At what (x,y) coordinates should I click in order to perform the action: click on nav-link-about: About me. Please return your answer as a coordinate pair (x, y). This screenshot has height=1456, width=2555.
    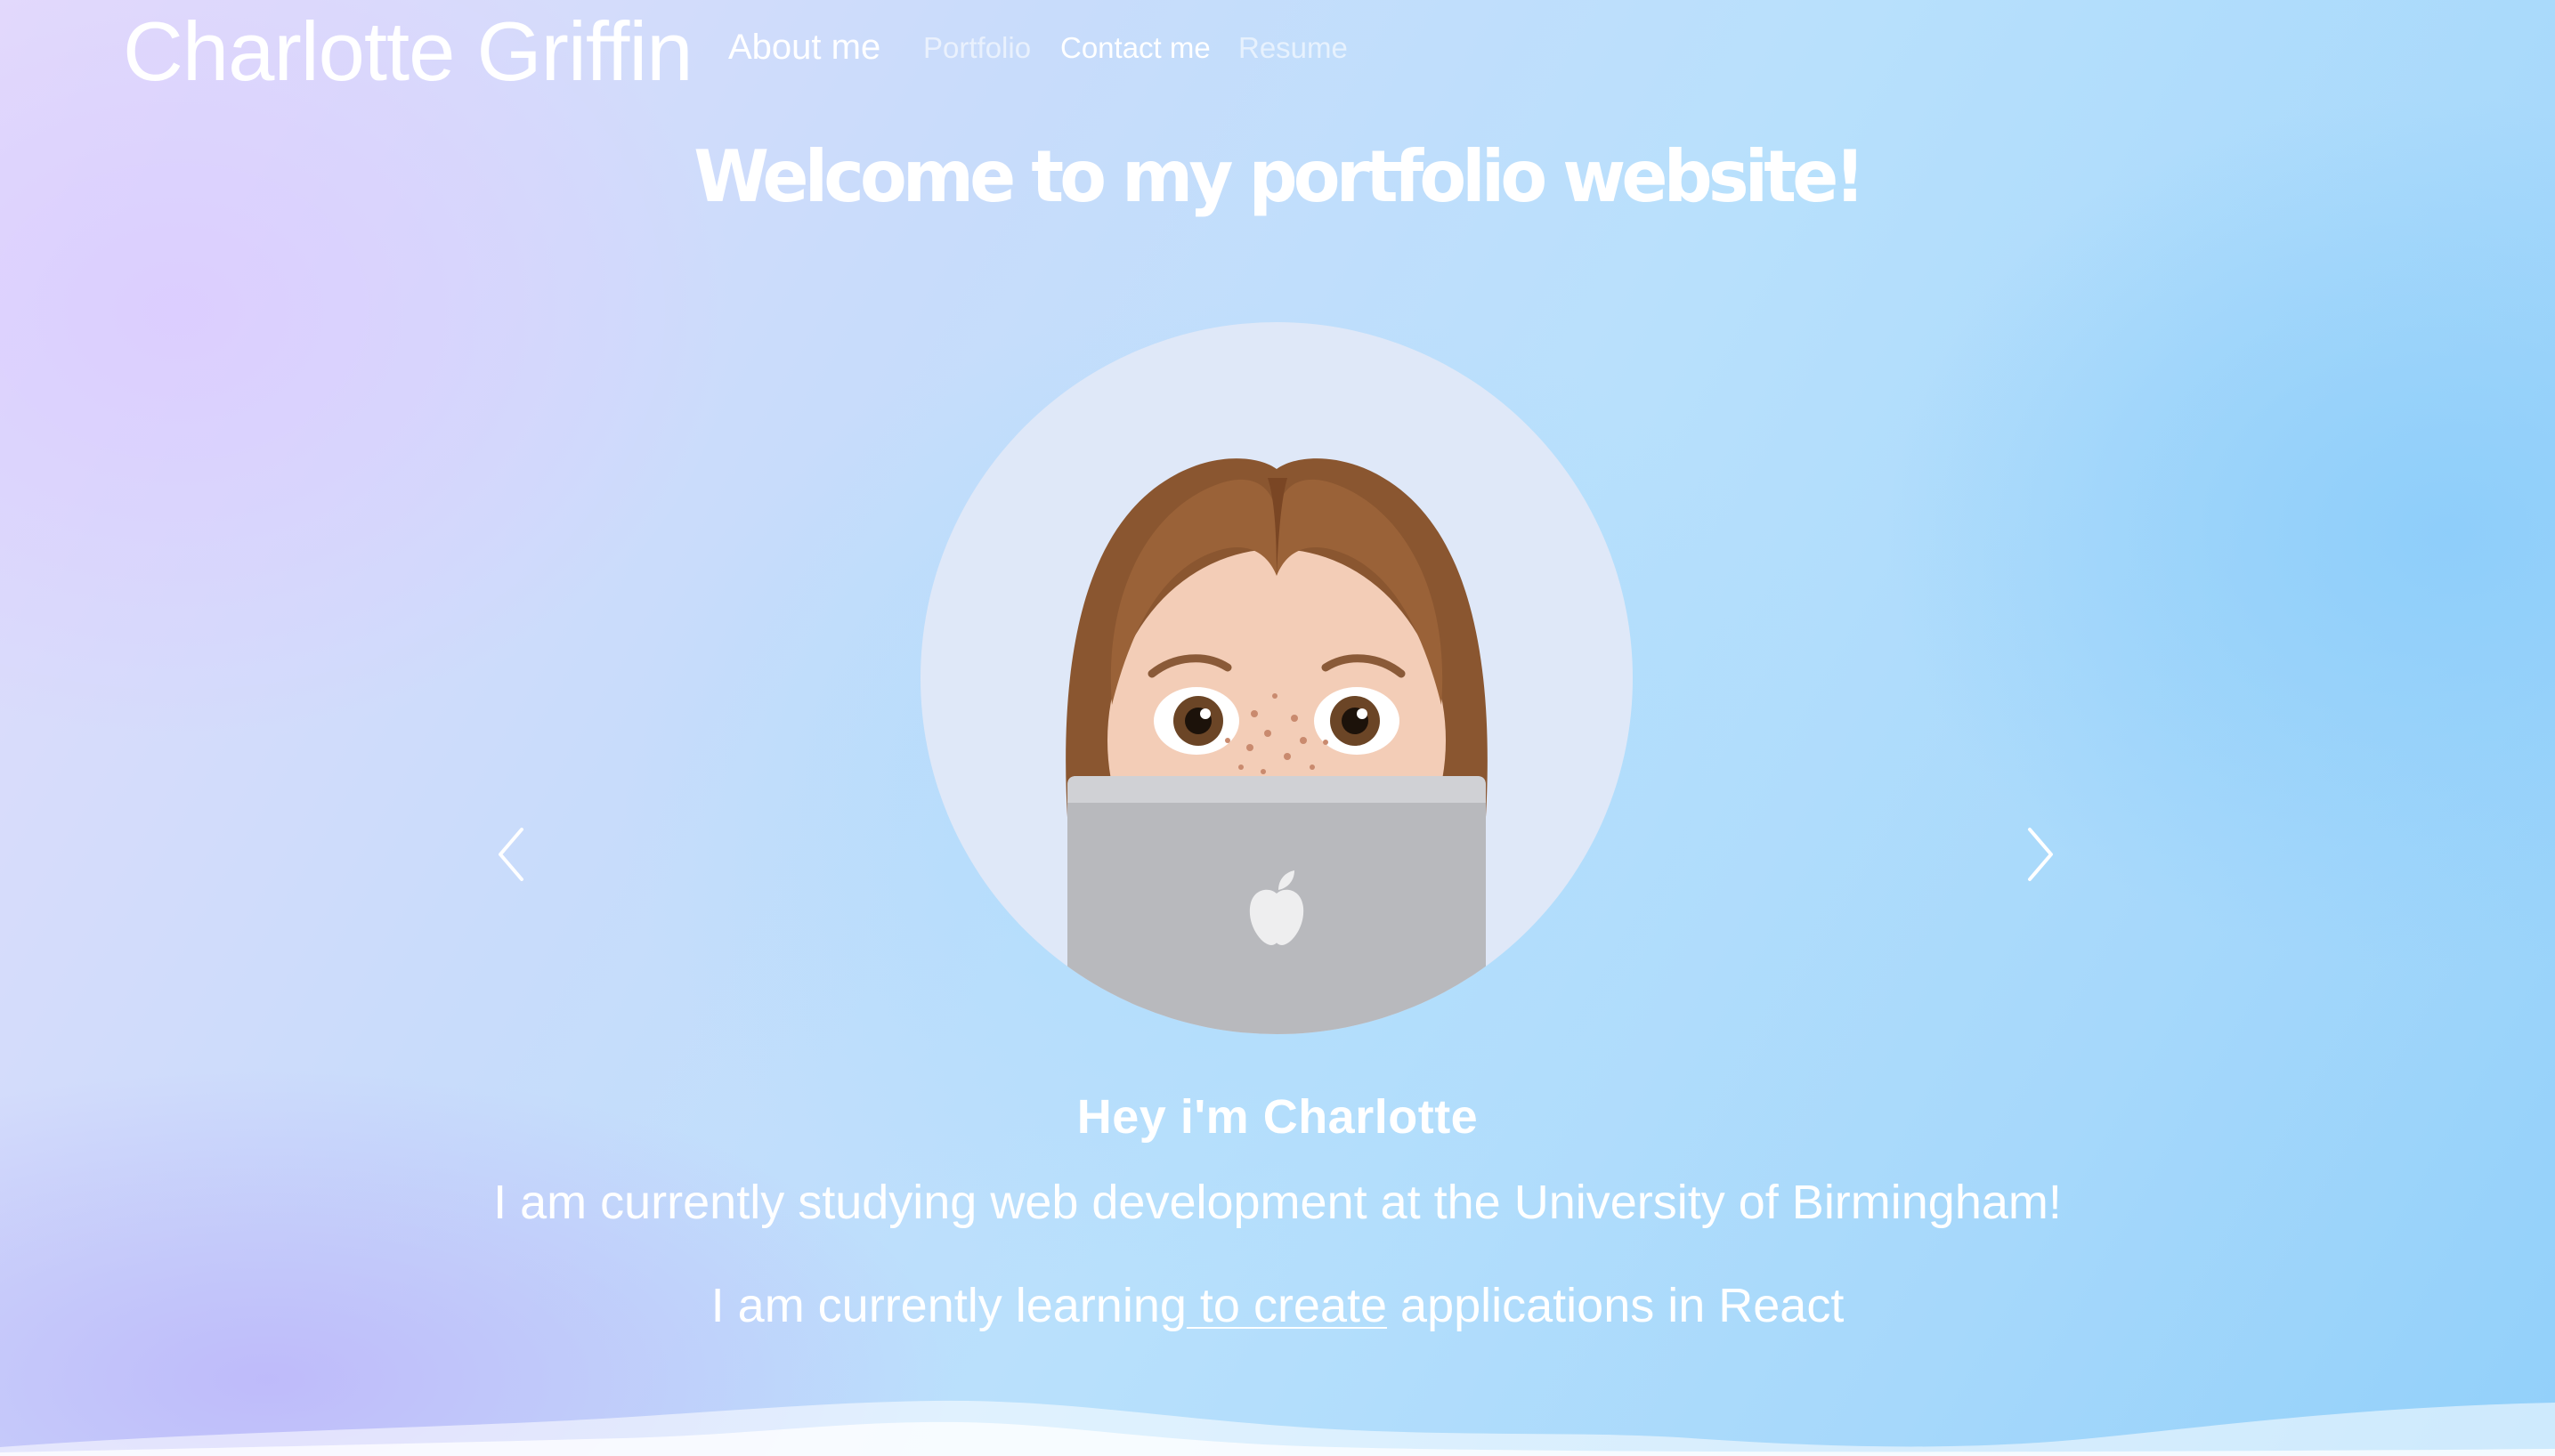
    Looking at the image, I should click on (804, 48).